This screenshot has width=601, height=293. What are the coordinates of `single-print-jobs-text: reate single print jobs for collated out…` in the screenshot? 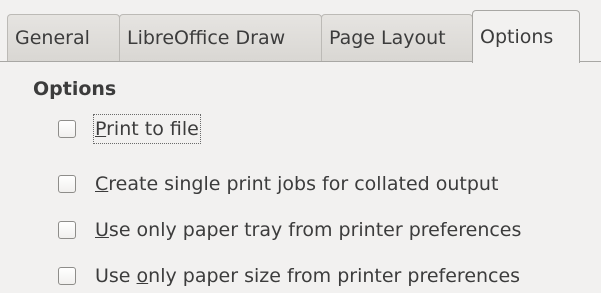 It's located at (303, 184).